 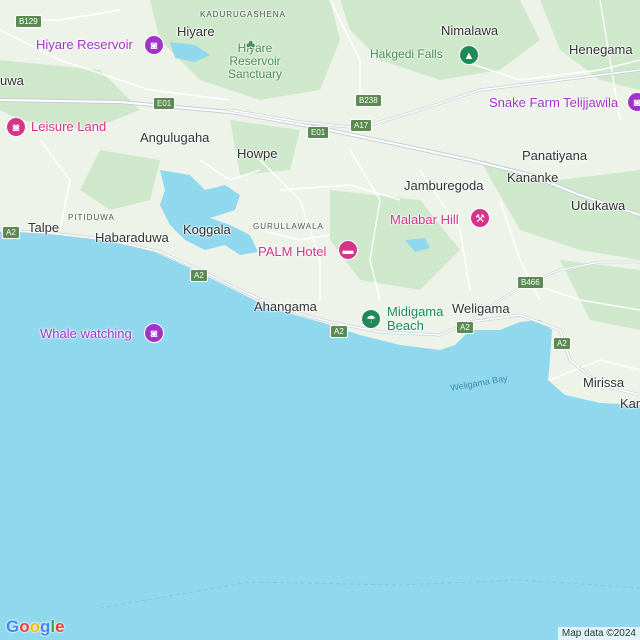 What do you see at coordinates (43, 227) in the screenshot?
I see `town-label: Talpe` at bounding box center [43, 227].